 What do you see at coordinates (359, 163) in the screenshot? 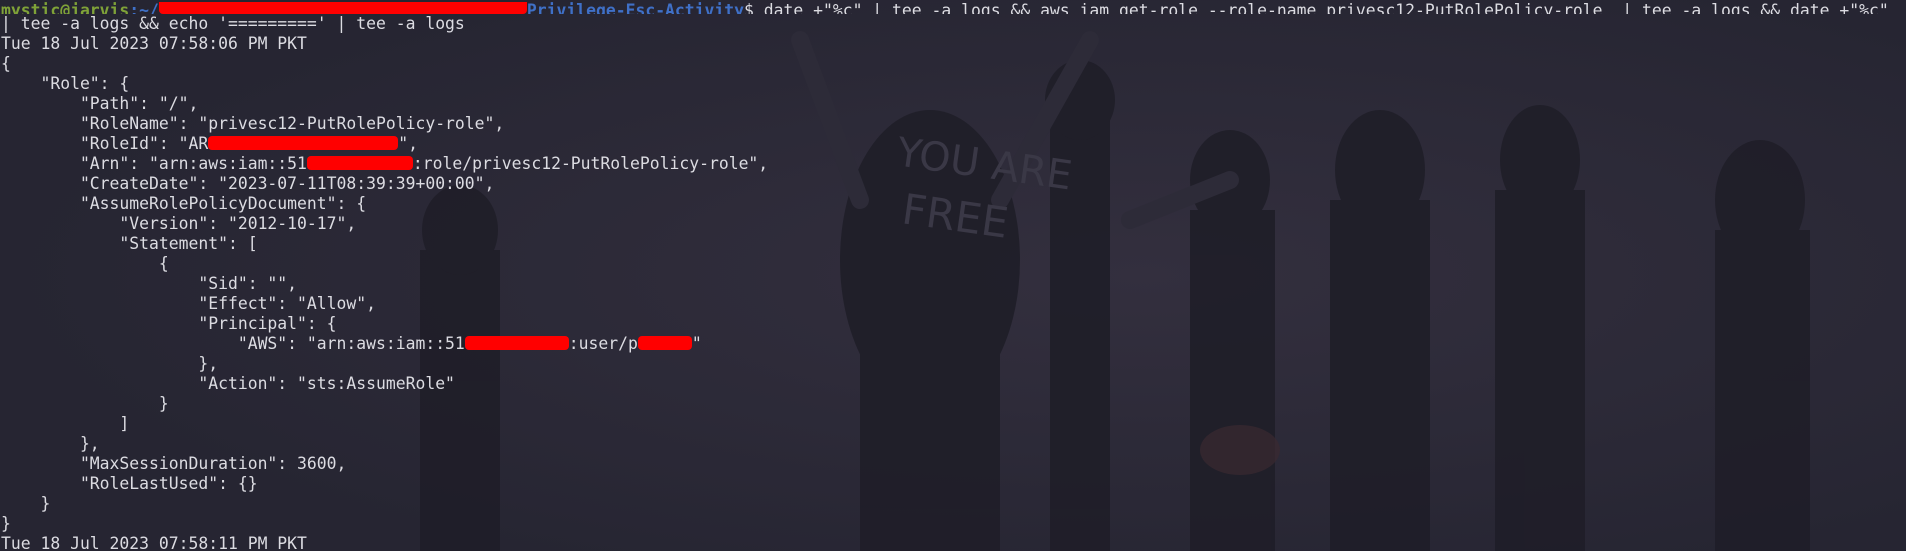
I see `redacted-account-id` at bounding box center [359, 163].